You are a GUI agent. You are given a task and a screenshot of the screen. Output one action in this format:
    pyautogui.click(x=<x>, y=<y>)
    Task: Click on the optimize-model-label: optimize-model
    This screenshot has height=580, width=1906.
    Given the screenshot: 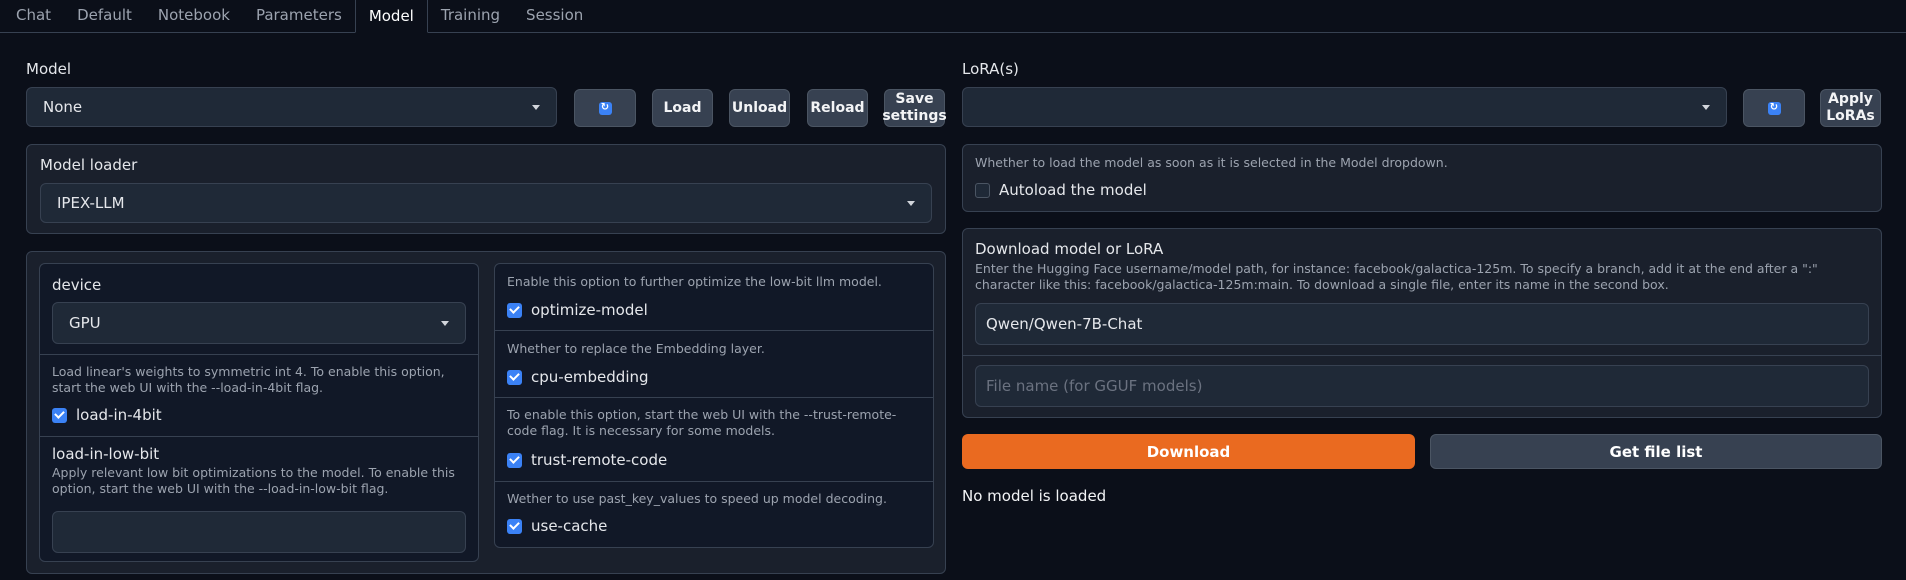 What is the action you would take?
    pyautogui.click(x=589, y=310)
    